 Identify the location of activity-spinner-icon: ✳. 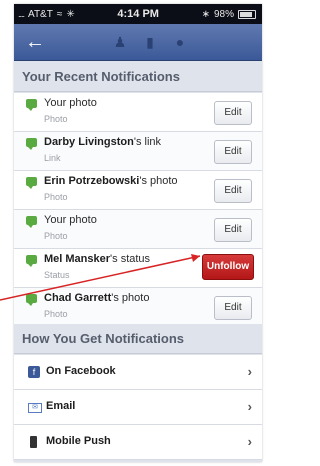
(70, 14).